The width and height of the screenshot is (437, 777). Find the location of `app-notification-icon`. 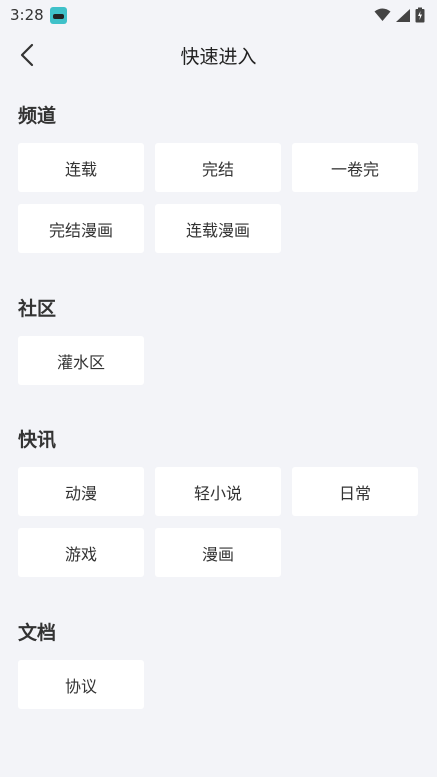

app-notification-icon is located at coordinates (58, 15).